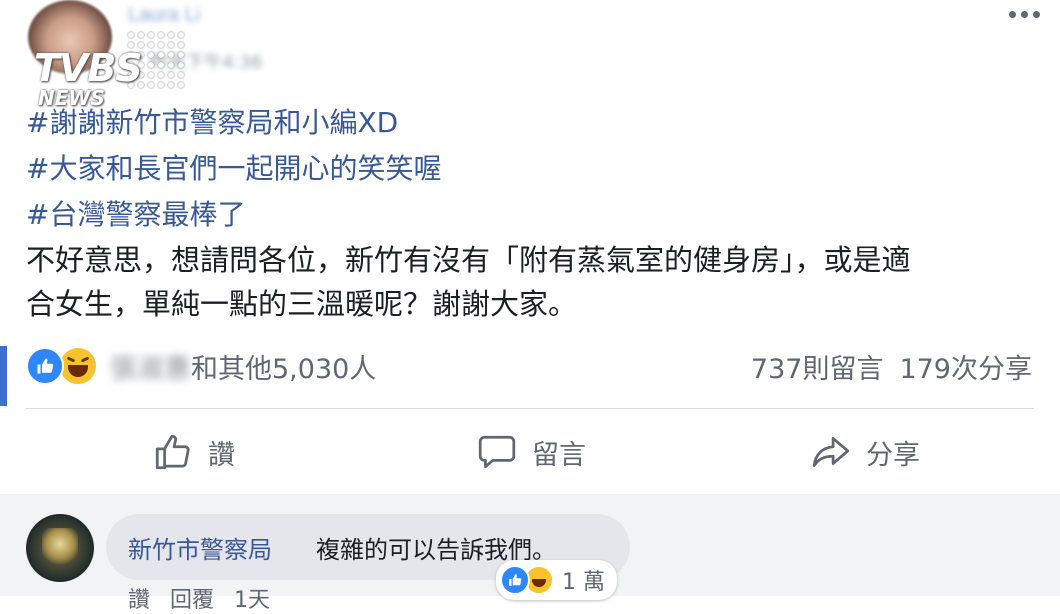 This screenshot has height=614, width=1060. What do you see at coordinates (139, 598) in the screenshot?
I see `comment-like-link: 讚` at bounding box center [139, 598].